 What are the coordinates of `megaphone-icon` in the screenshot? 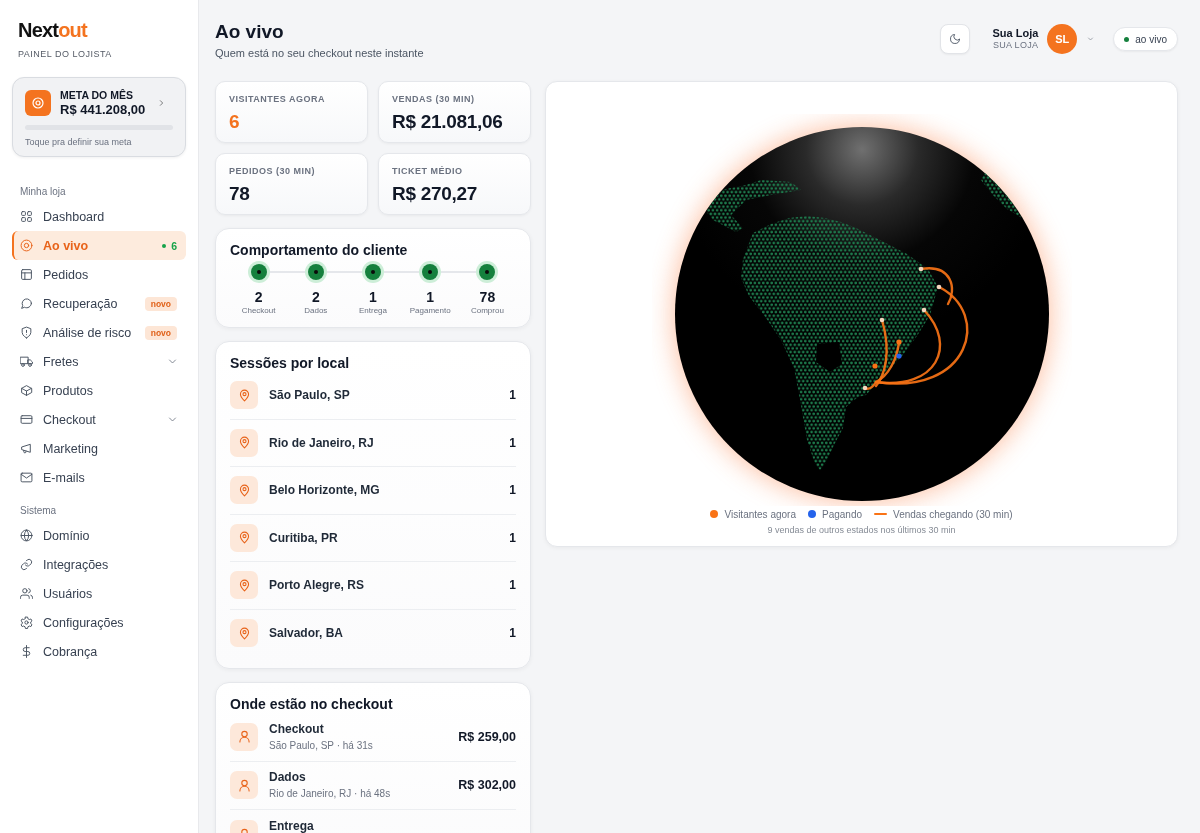 It's located at (26, 448).